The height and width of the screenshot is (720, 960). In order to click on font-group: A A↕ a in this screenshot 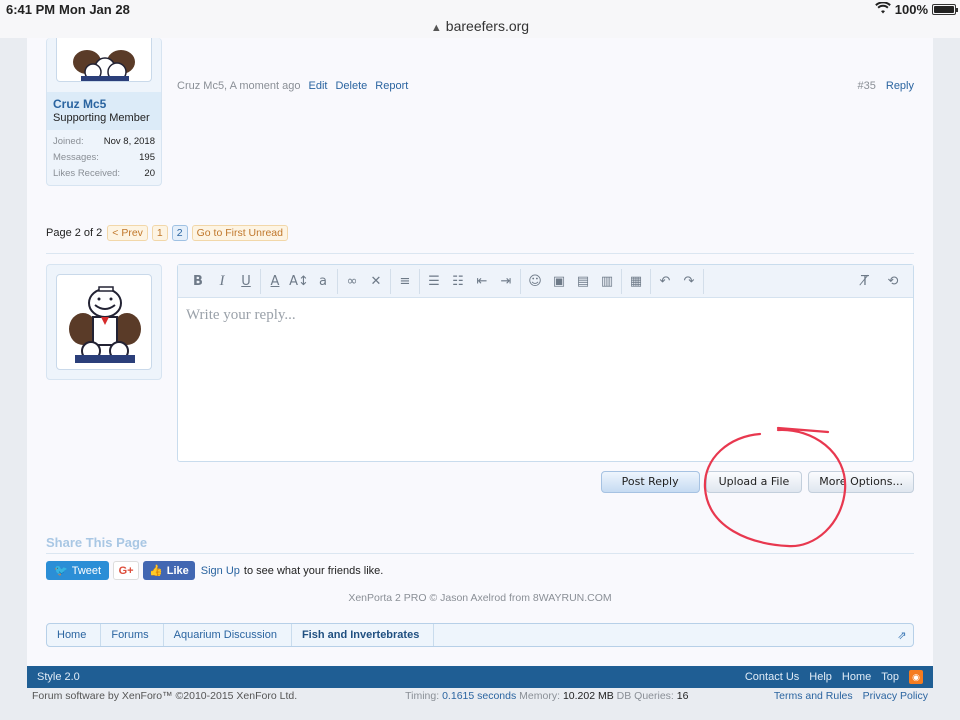, I will do `click(299, 281)`.